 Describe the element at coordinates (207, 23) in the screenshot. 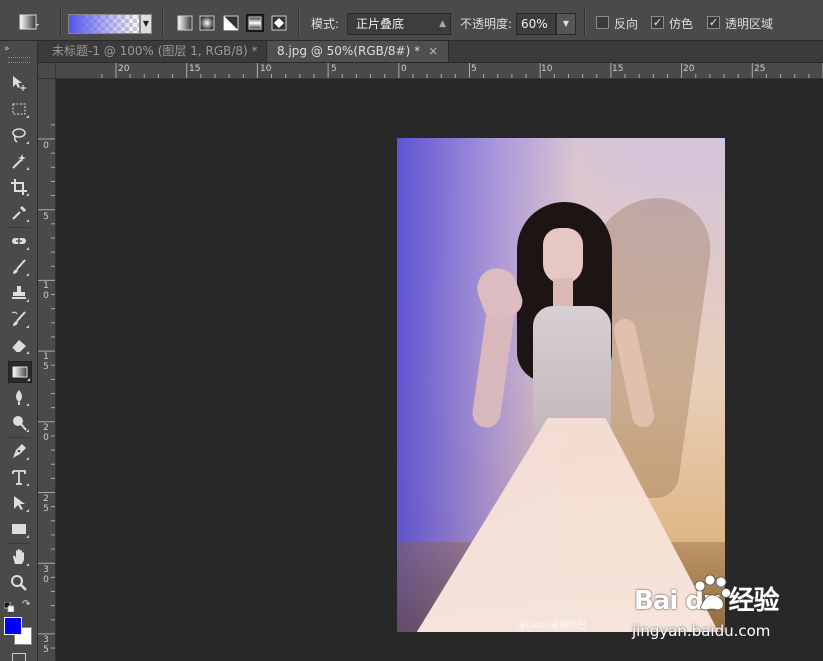

I see `radial-gradient-icon` at that location.